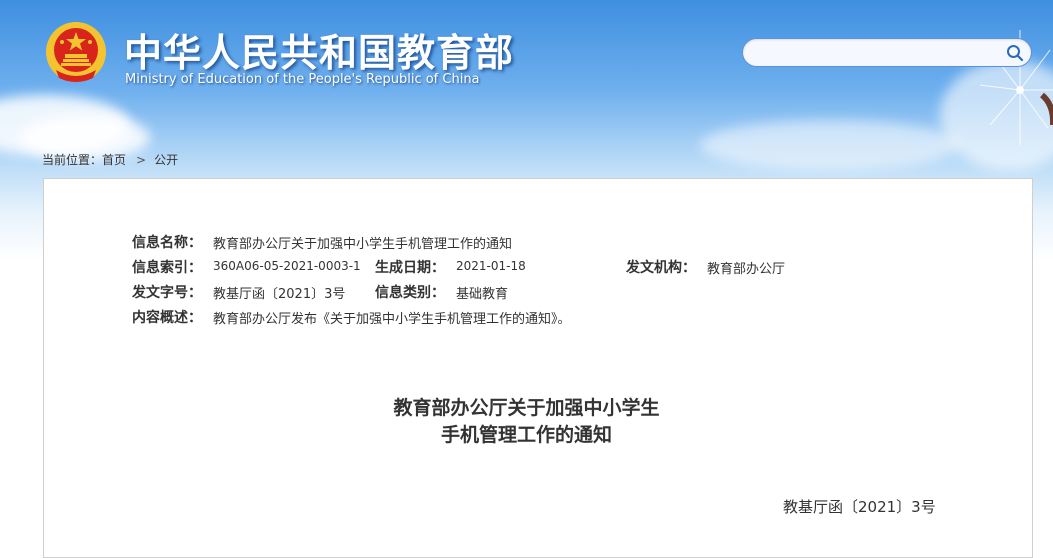  What do you see at coordinates (1016, 87) in the screenshot?
I see `dandelion-decoration` at bounding box center [1016, 87].